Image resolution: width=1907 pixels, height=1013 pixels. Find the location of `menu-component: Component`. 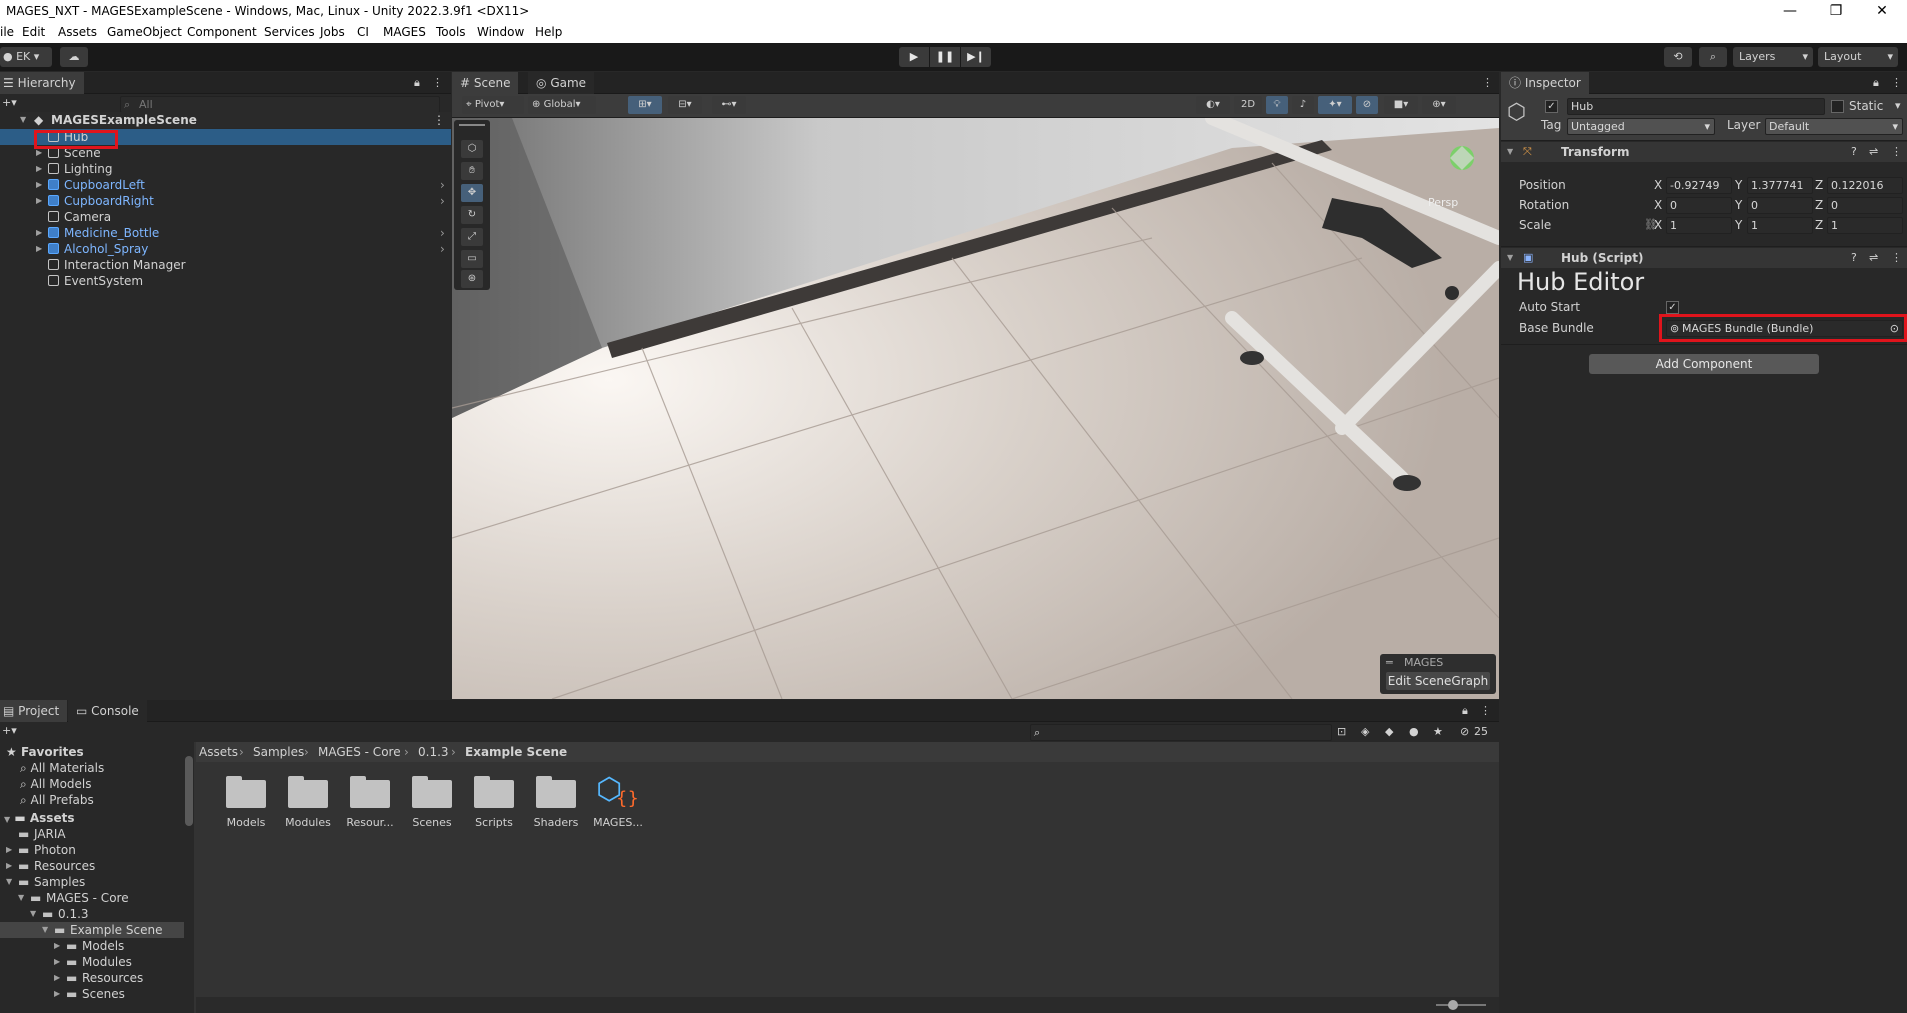

menu-component: Component is located at coordinates (222, 32).